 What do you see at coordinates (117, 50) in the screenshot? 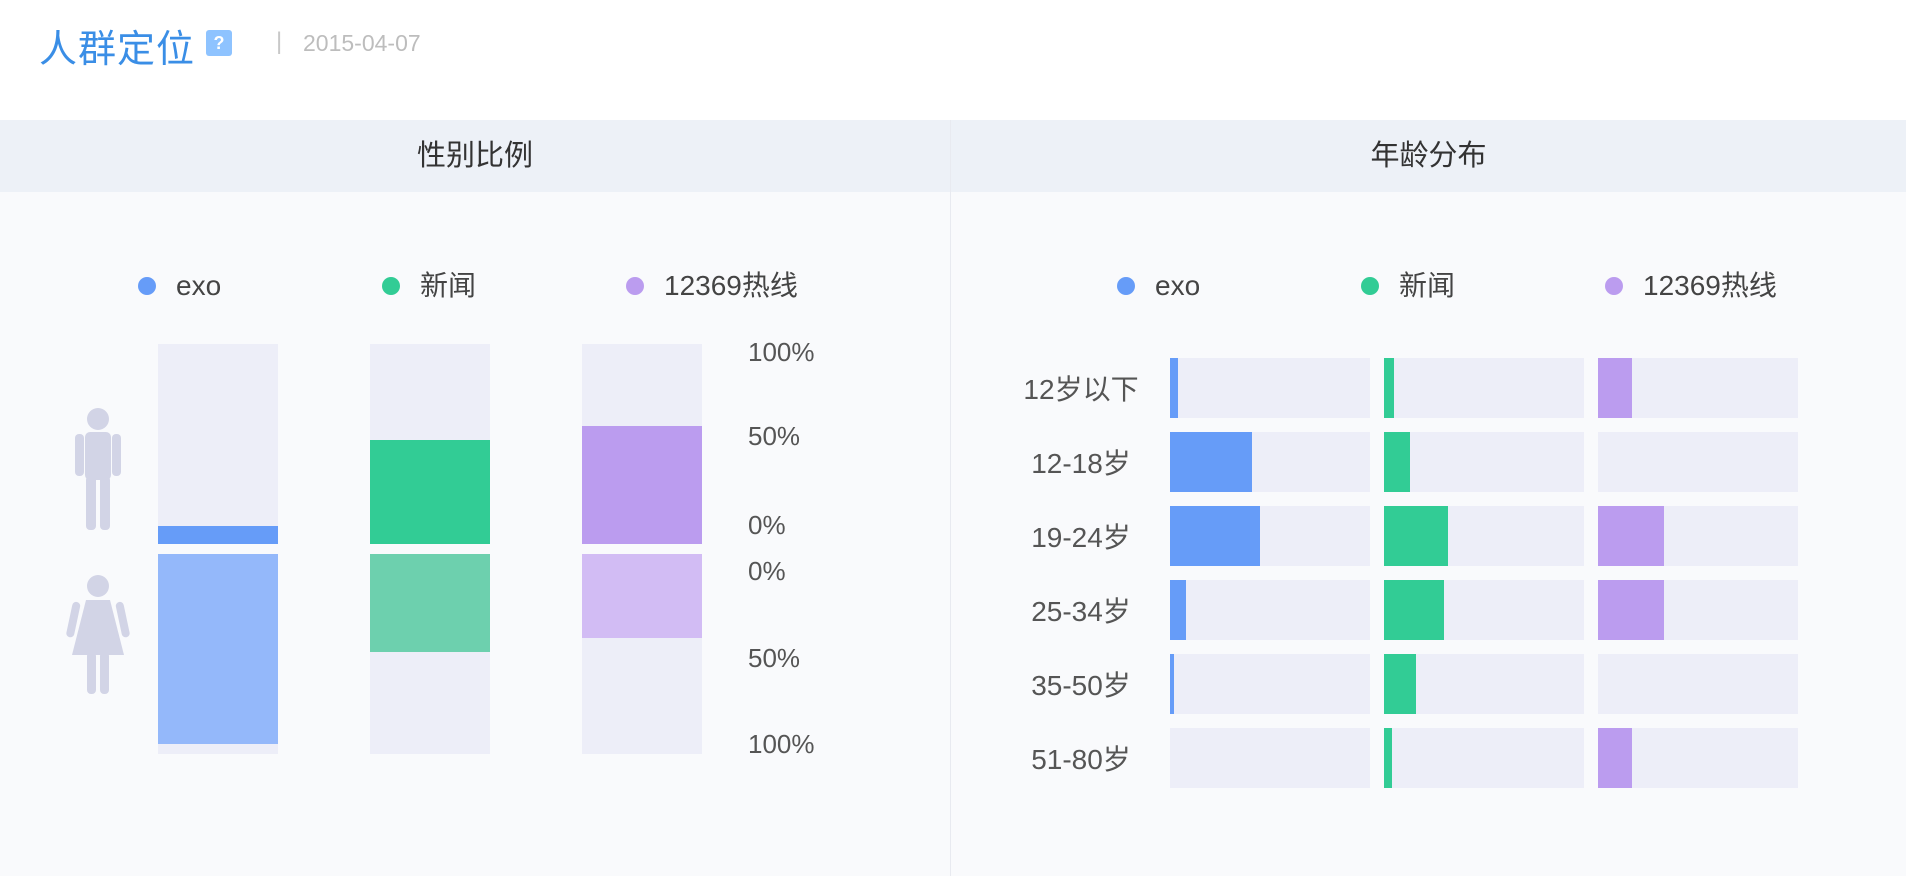
I see `page-title: 人群定位` at bounding box center [117, 50].